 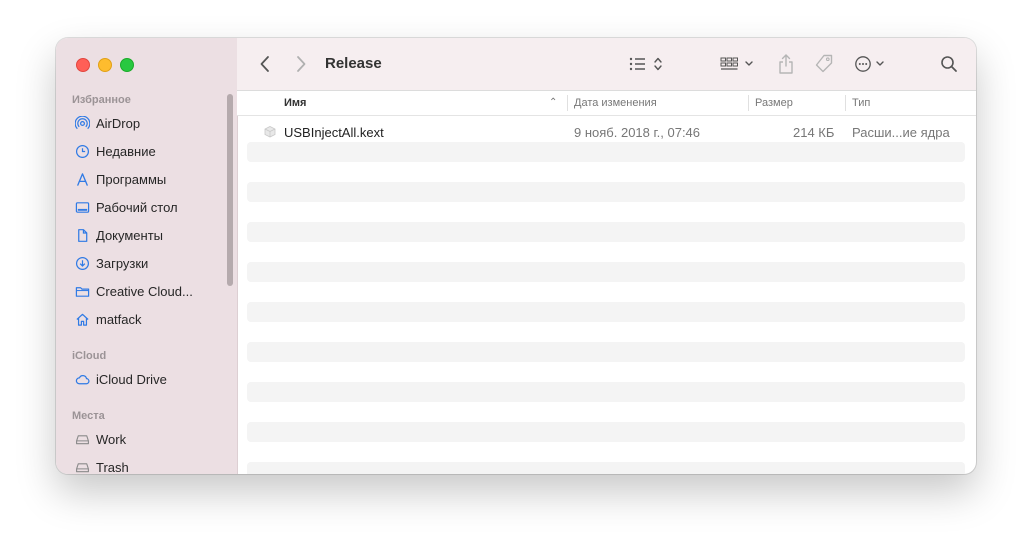 I want to click on column-date-modified: Дата изменения, so click(x=615, y=103).